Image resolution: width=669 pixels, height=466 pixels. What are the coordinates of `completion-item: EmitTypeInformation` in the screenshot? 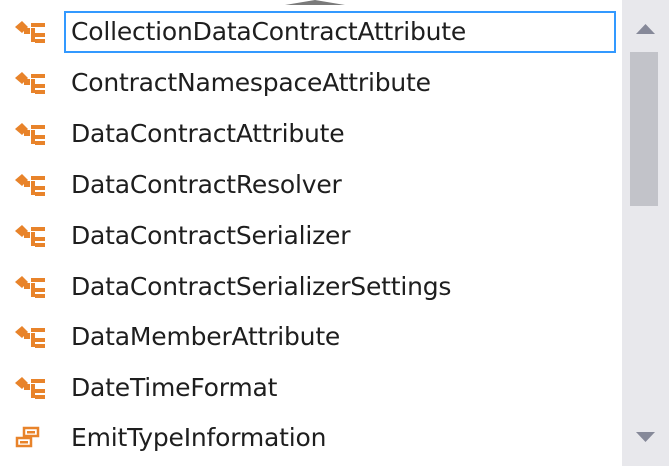 It's located at (311, 437).